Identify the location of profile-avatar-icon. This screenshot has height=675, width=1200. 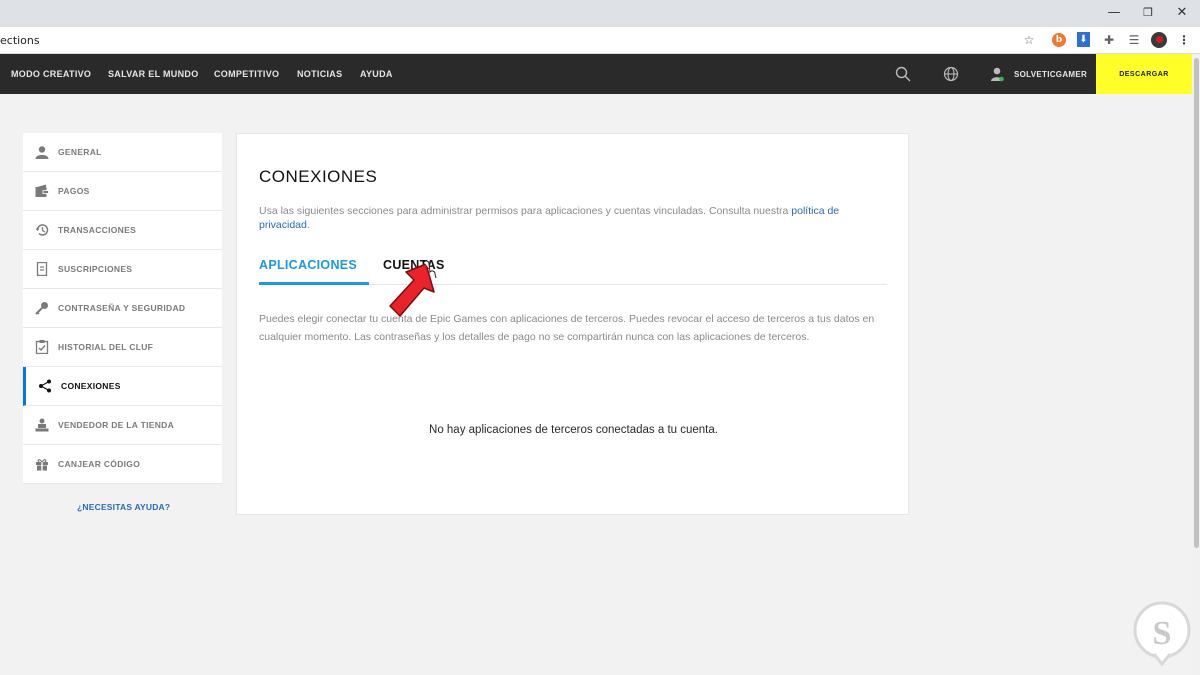
(1159, 40).